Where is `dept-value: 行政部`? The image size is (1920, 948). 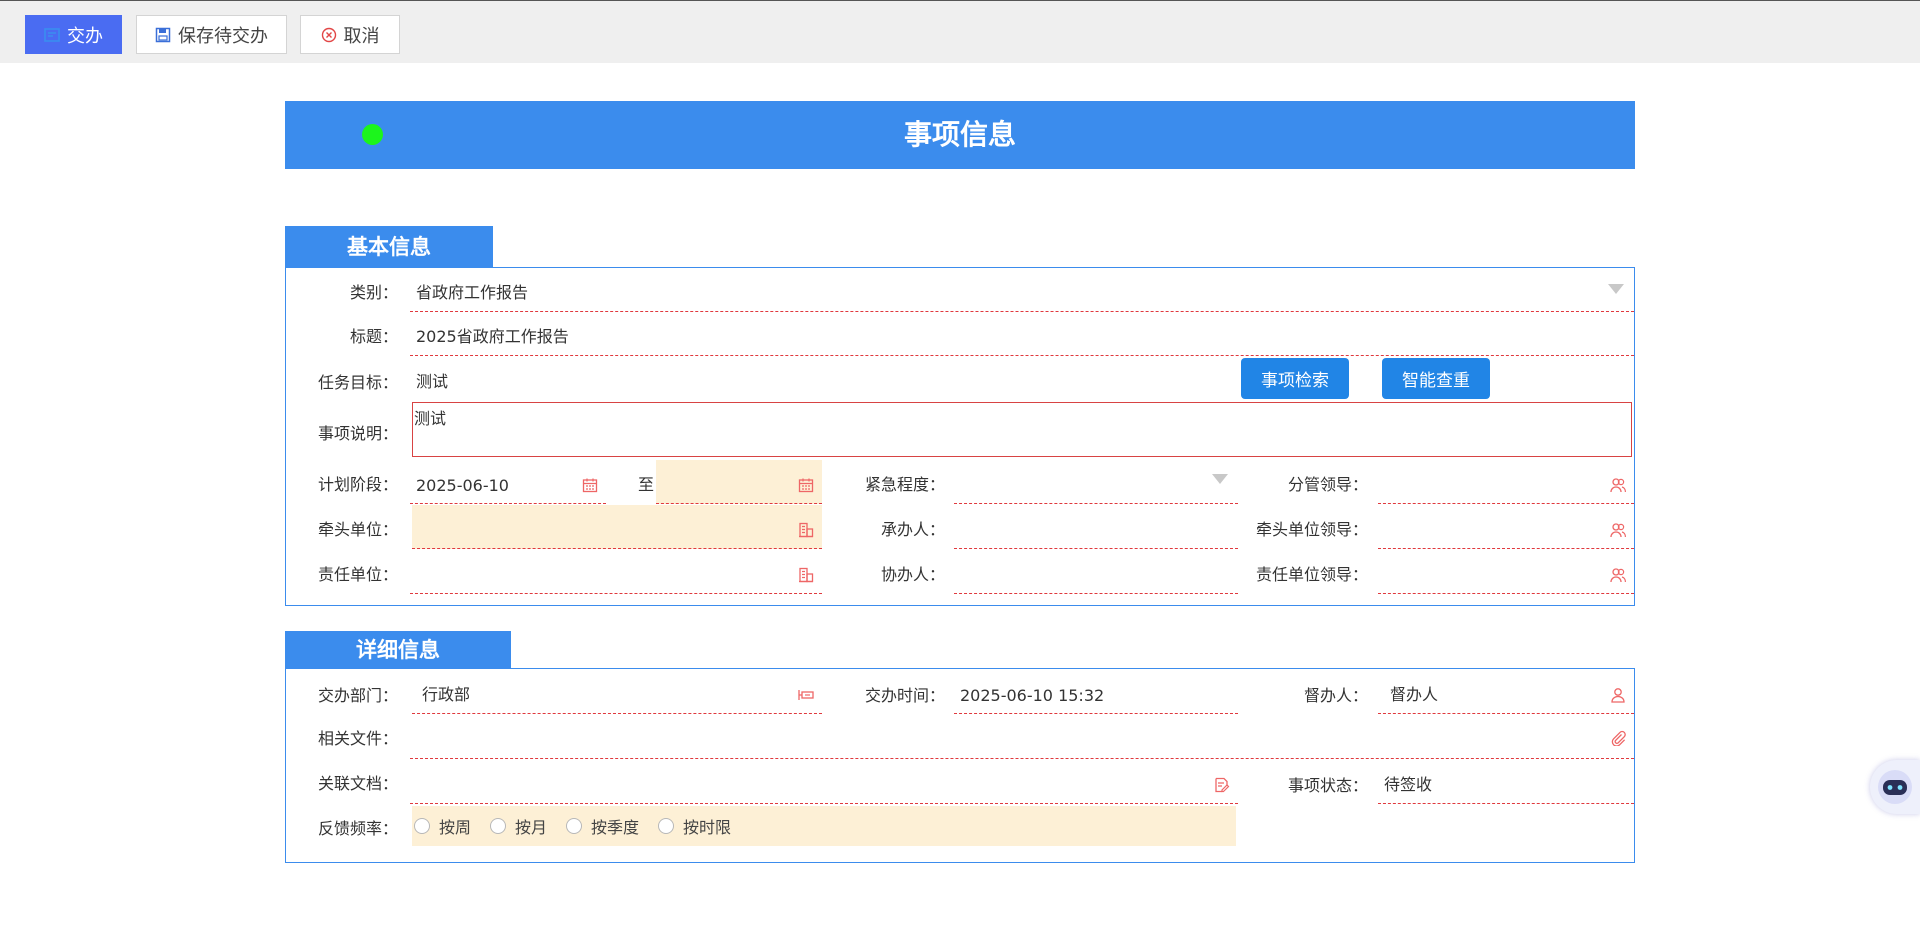 dept-value: 行政部 is located at coordinates (446, 694).